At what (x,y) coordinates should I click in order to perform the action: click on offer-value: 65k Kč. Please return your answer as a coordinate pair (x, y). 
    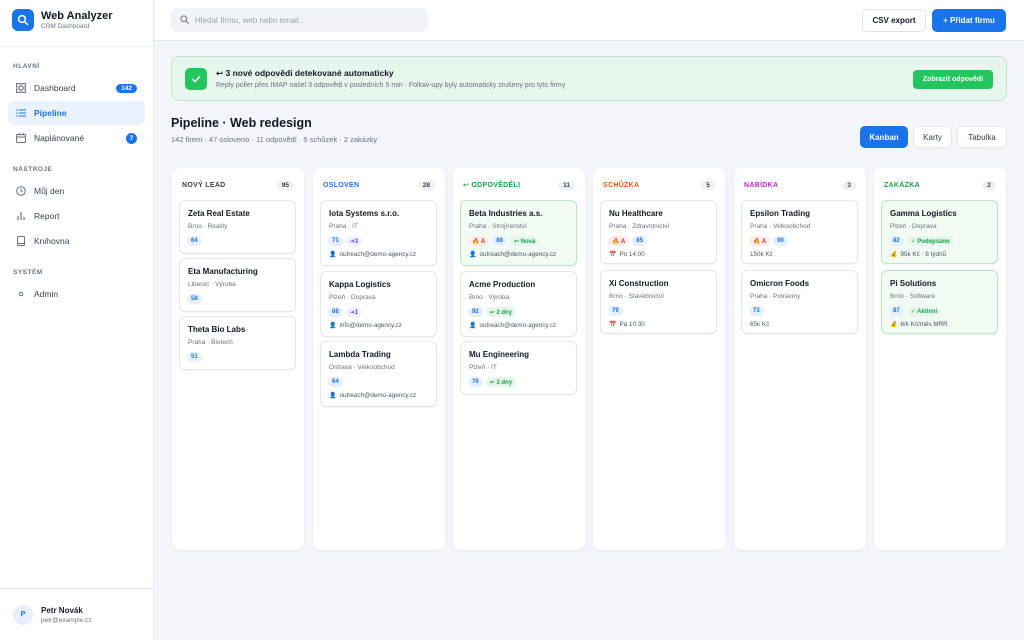
    Looking at the image, I should click on (760, 324).